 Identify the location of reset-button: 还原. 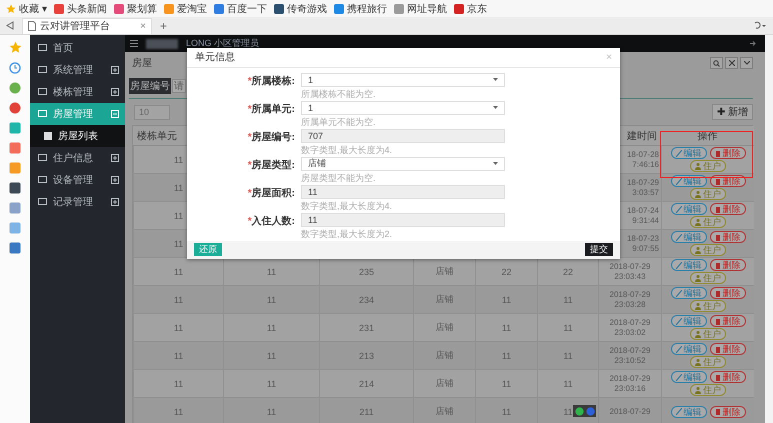
(208, 249).